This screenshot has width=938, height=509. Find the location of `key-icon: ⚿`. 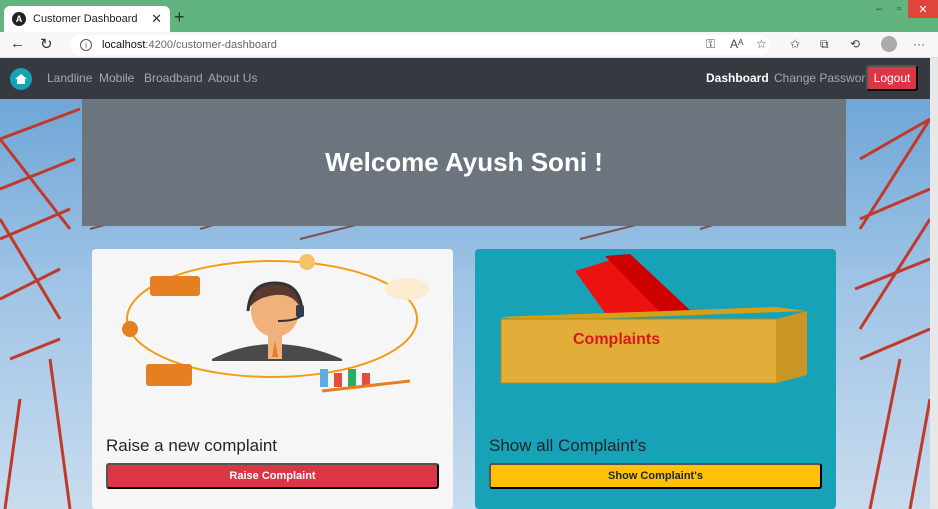

key-icon: ⚿ is located at coordinates (710, 44).